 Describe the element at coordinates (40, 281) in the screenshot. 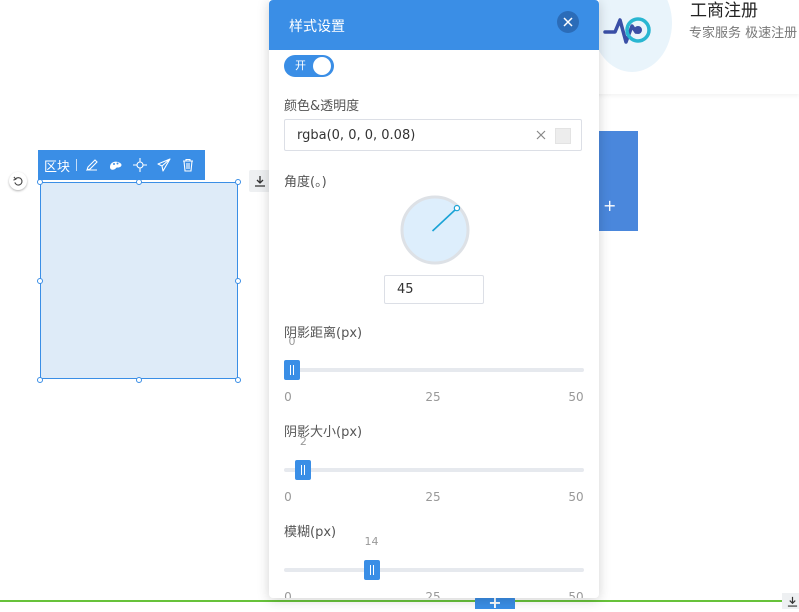

I see `resize-handle-ml` at that location.